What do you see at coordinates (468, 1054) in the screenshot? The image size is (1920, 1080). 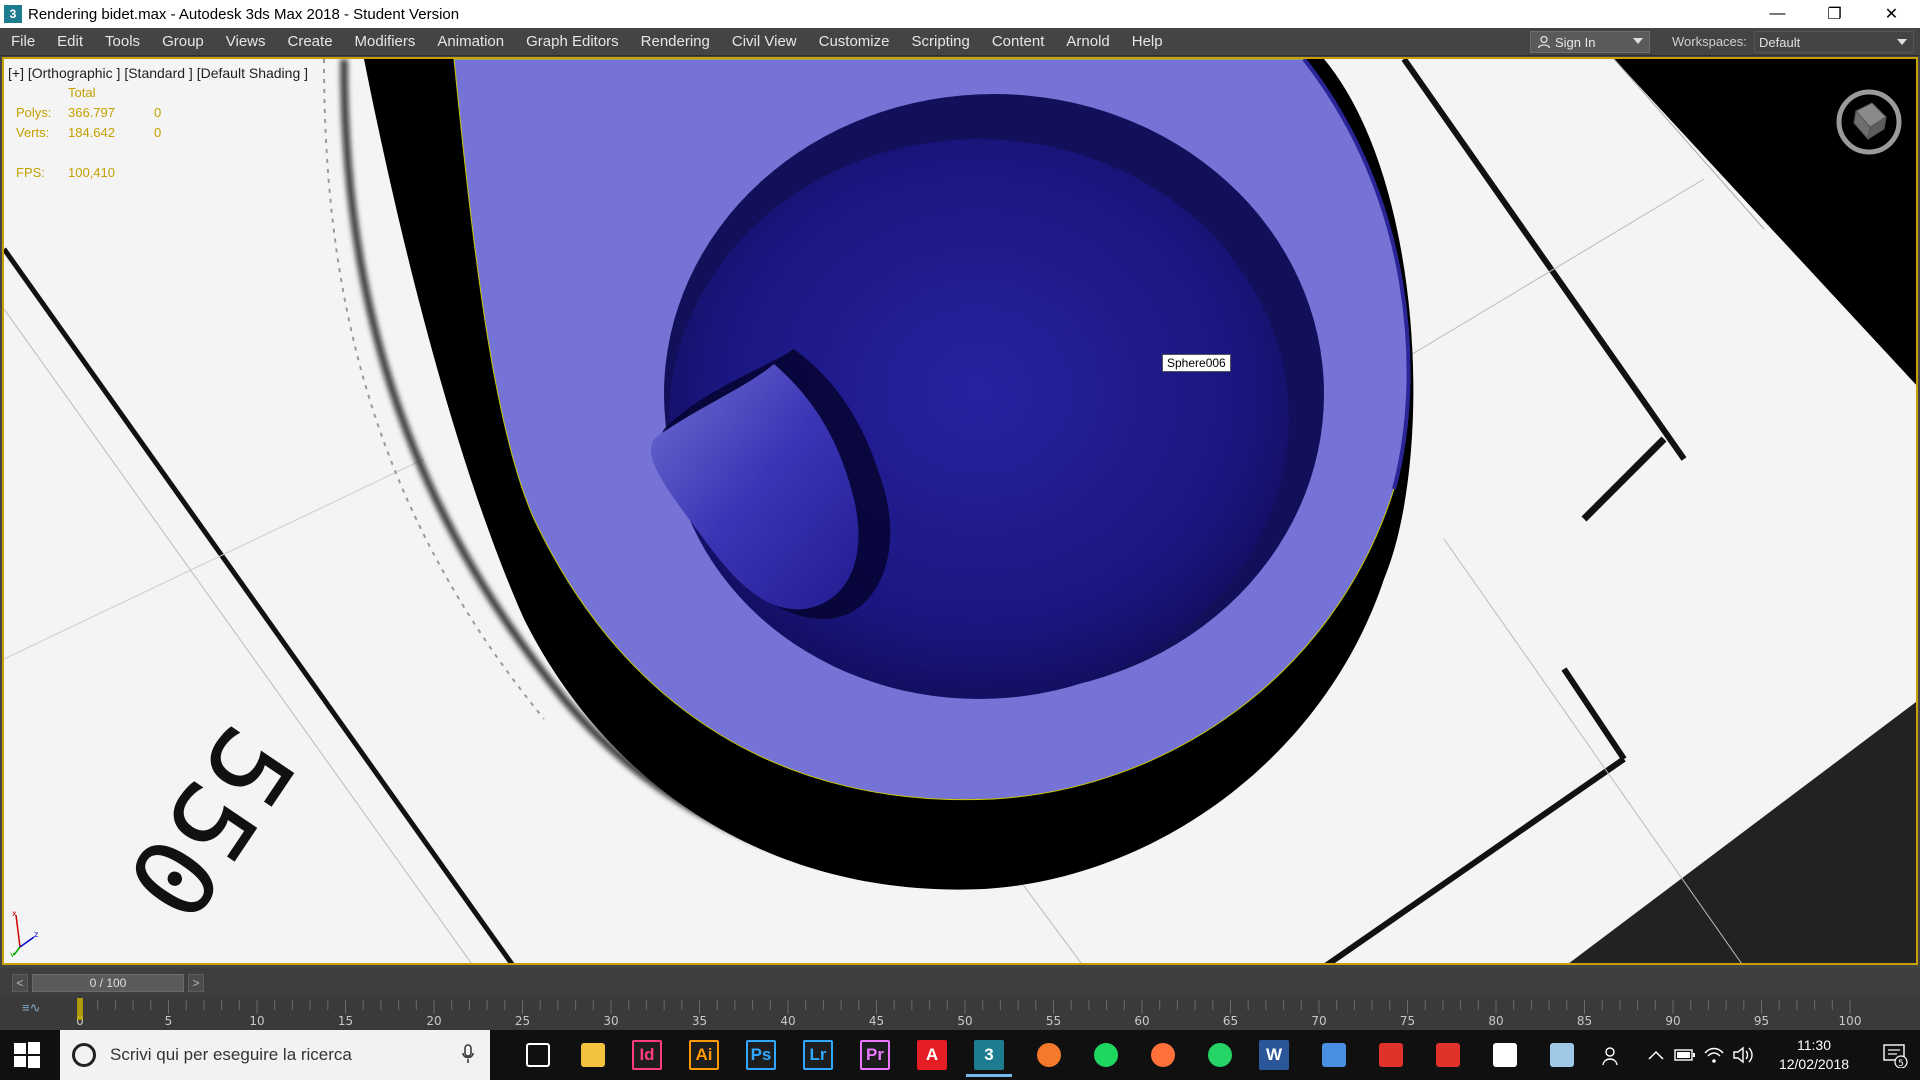 I see `microphone-icon` at bounding box center [468, 1054].